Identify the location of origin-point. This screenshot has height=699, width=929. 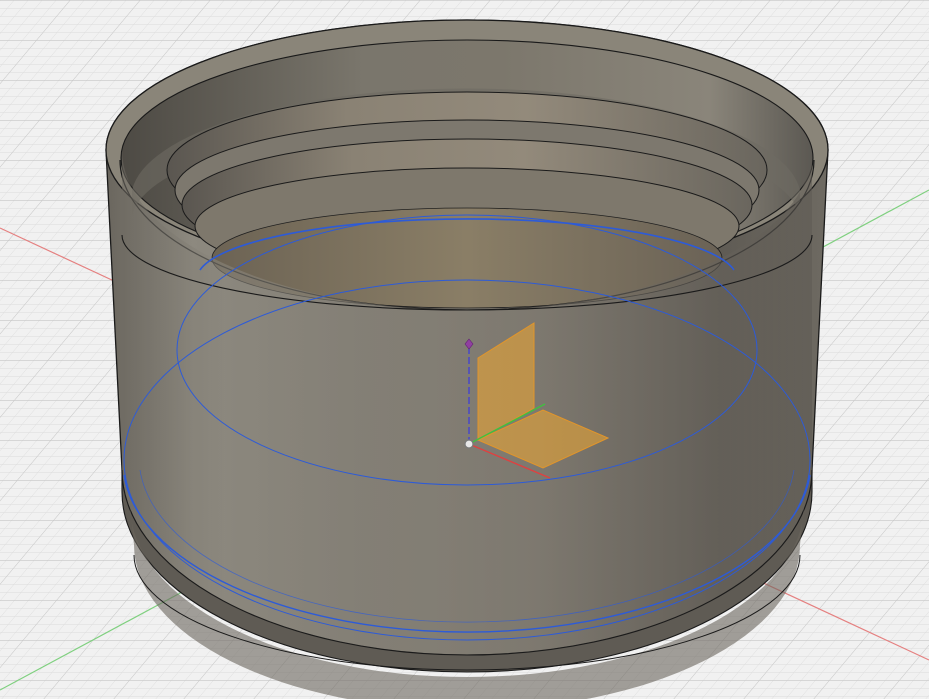
(469, 444).